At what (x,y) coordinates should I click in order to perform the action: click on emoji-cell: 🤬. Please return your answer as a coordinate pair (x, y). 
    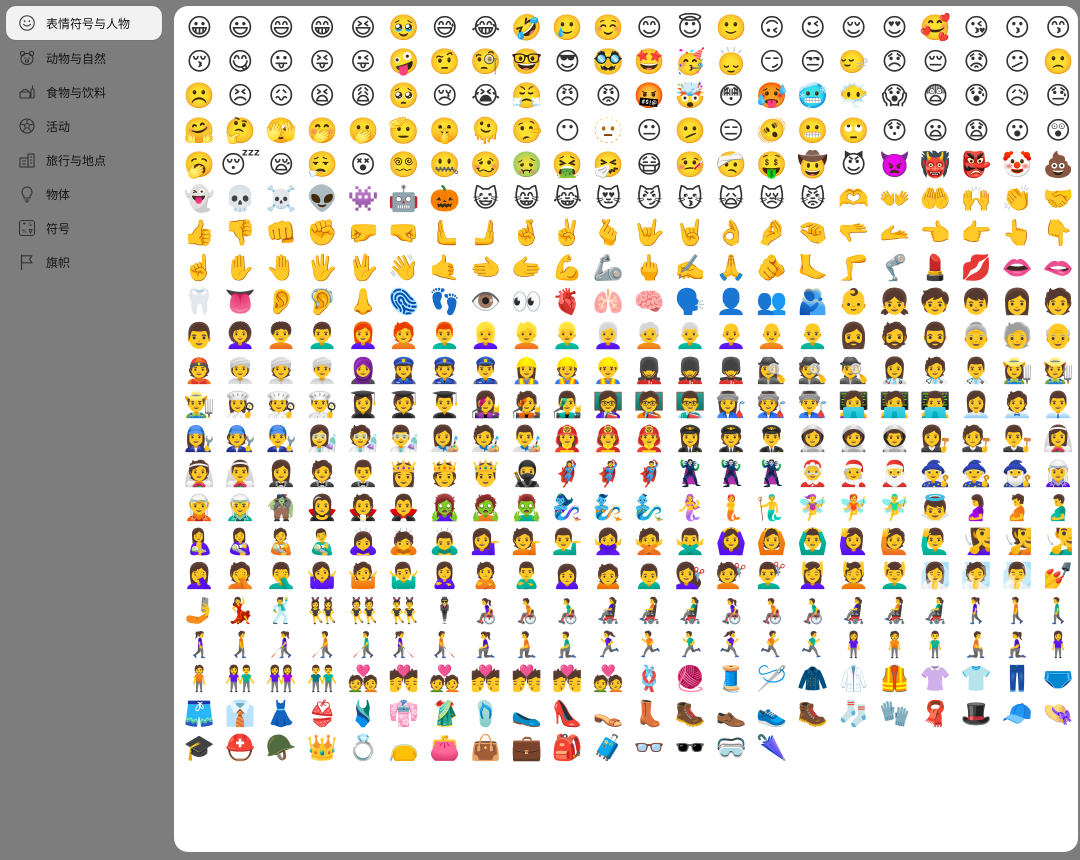
    Looking at the image, I should click on (649, 96).